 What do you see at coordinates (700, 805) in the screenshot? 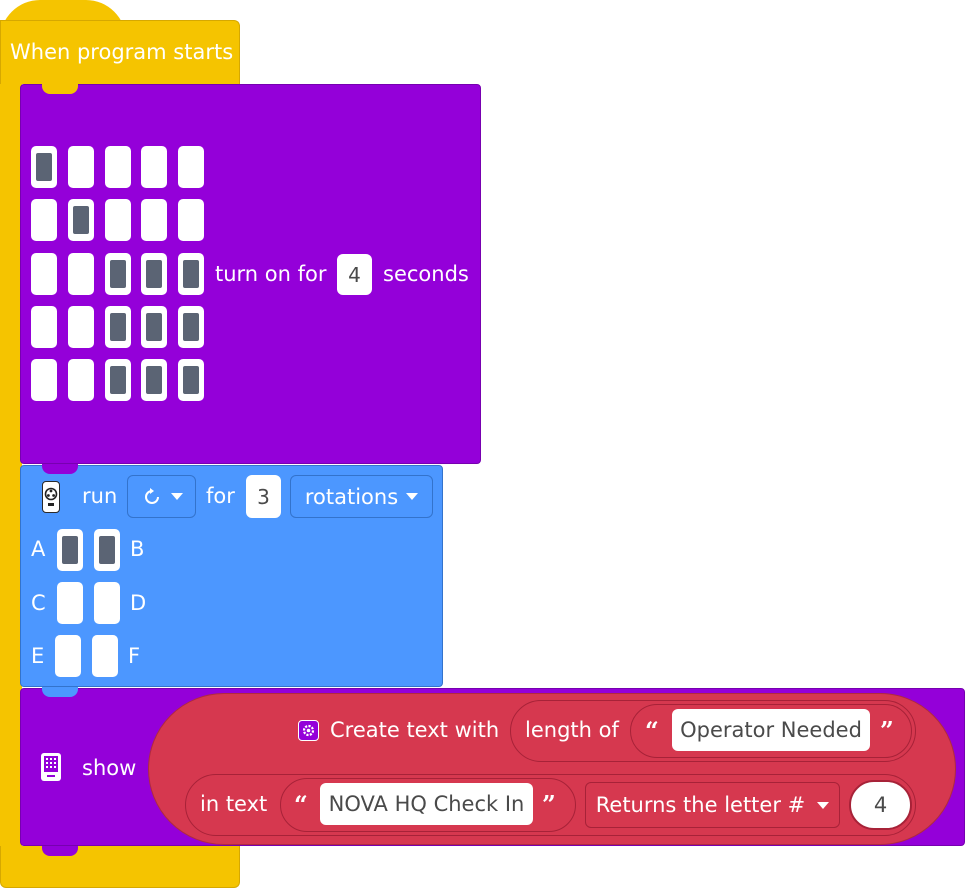
I see `mode-label: Returns the letter #` at bounding box center [700, 805].